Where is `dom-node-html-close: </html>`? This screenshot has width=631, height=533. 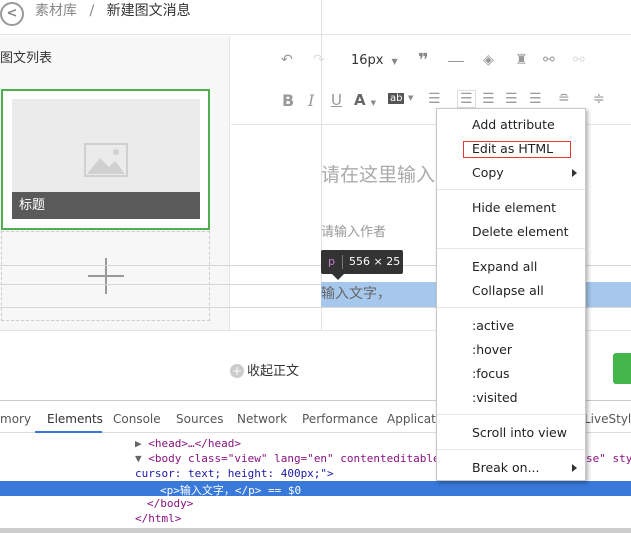
dom-node-html-close: </html> is located at coordinates (158, 518).